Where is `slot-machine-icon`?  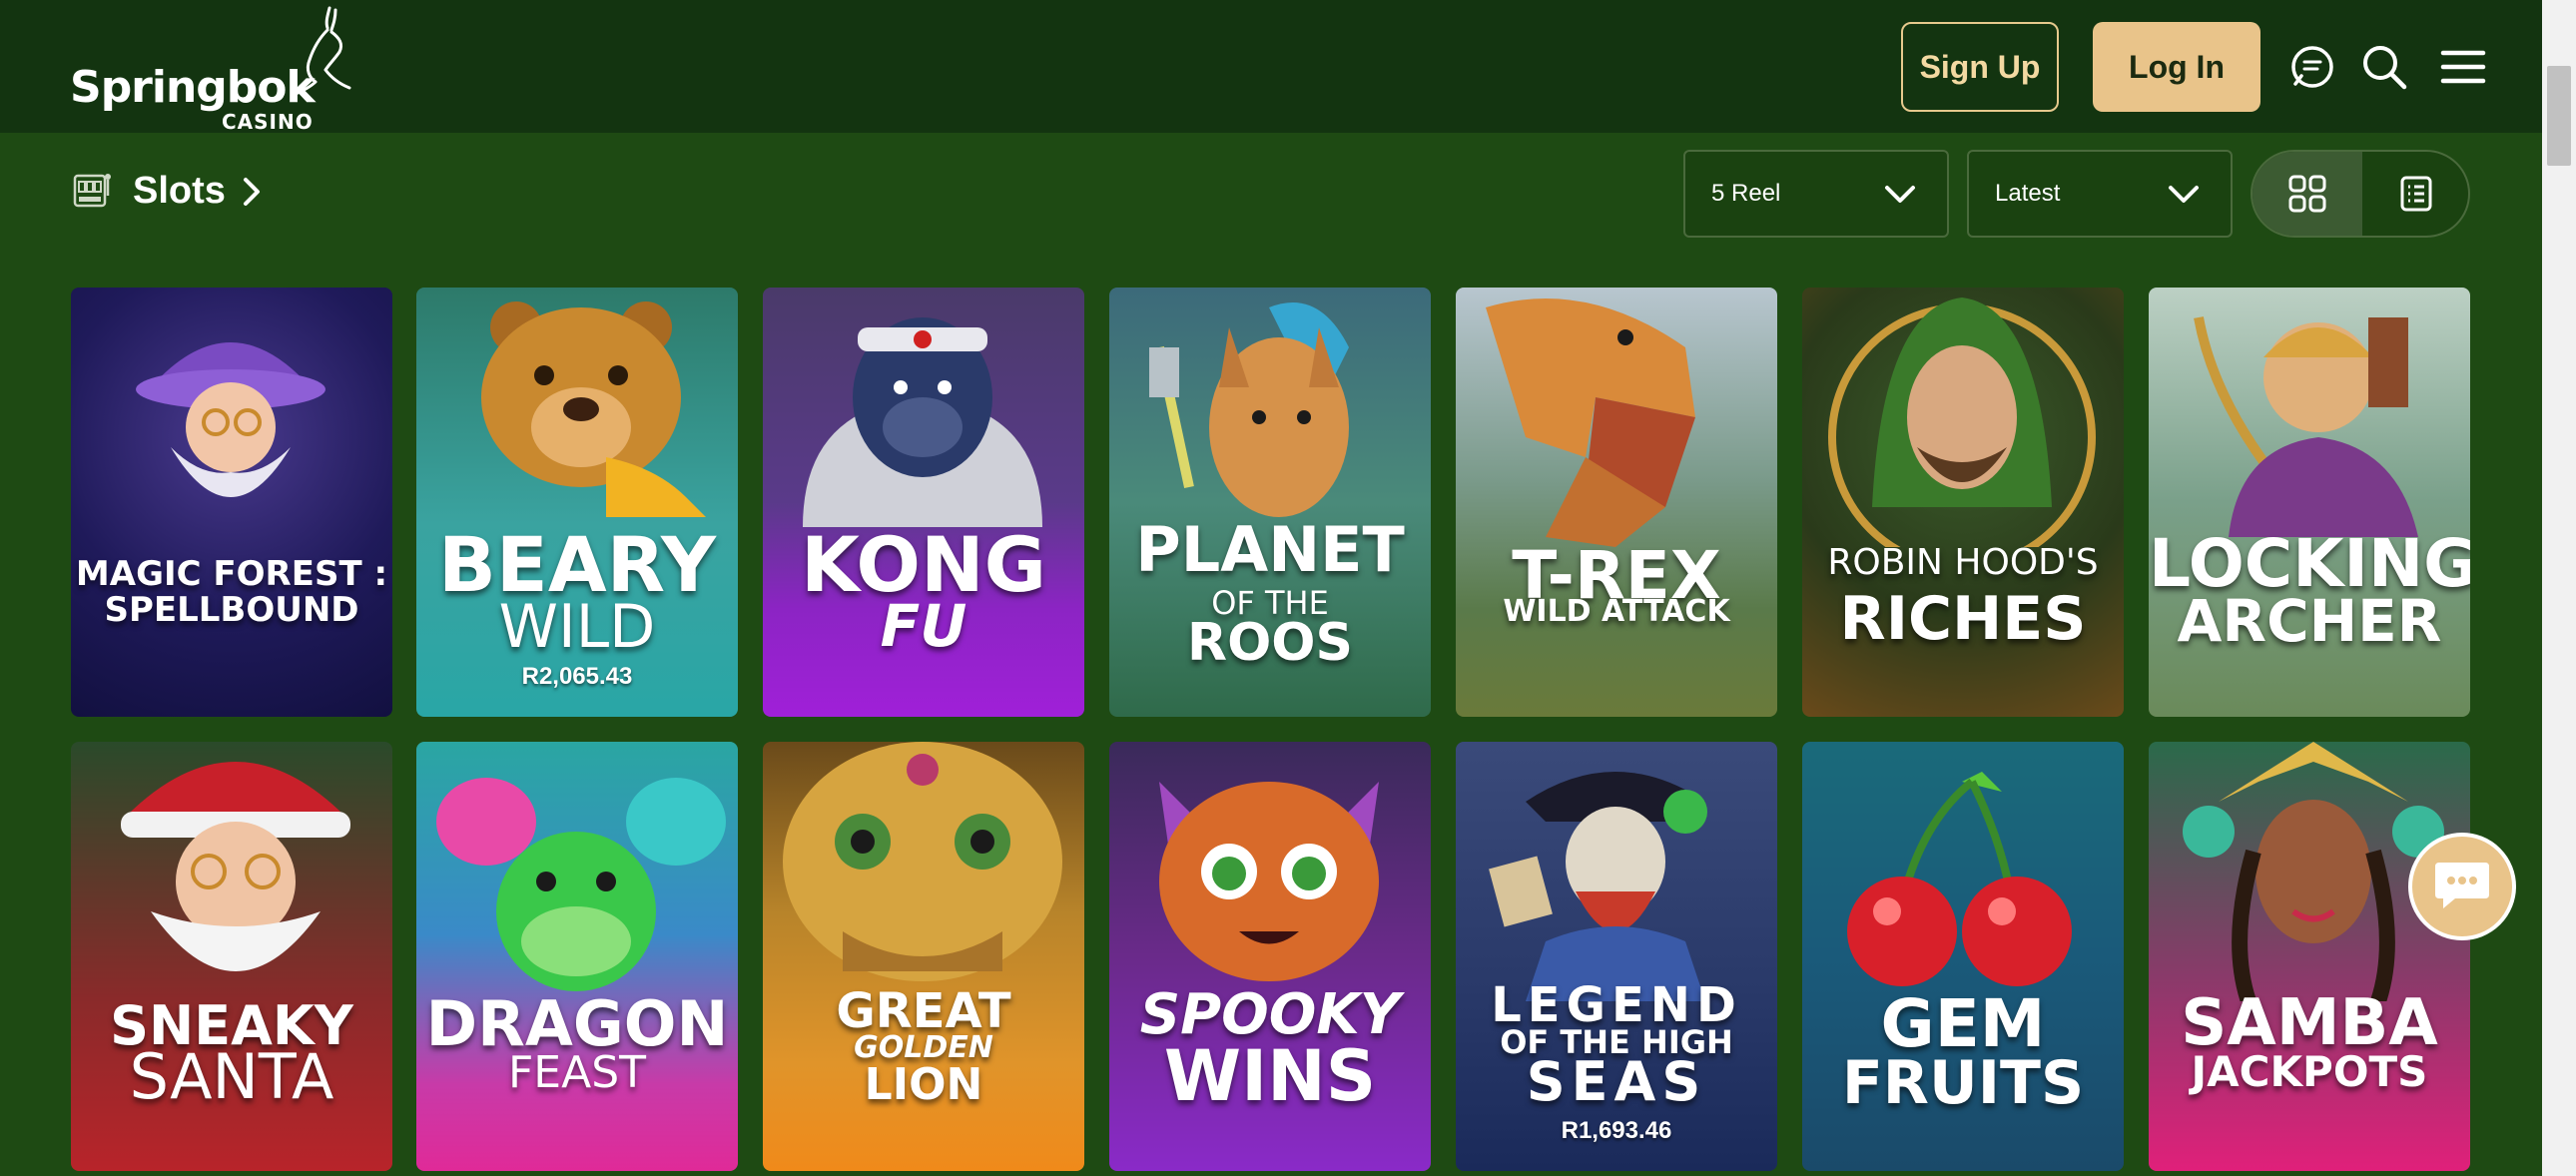 slot-machine-icon is located at coordinates (92, 191).